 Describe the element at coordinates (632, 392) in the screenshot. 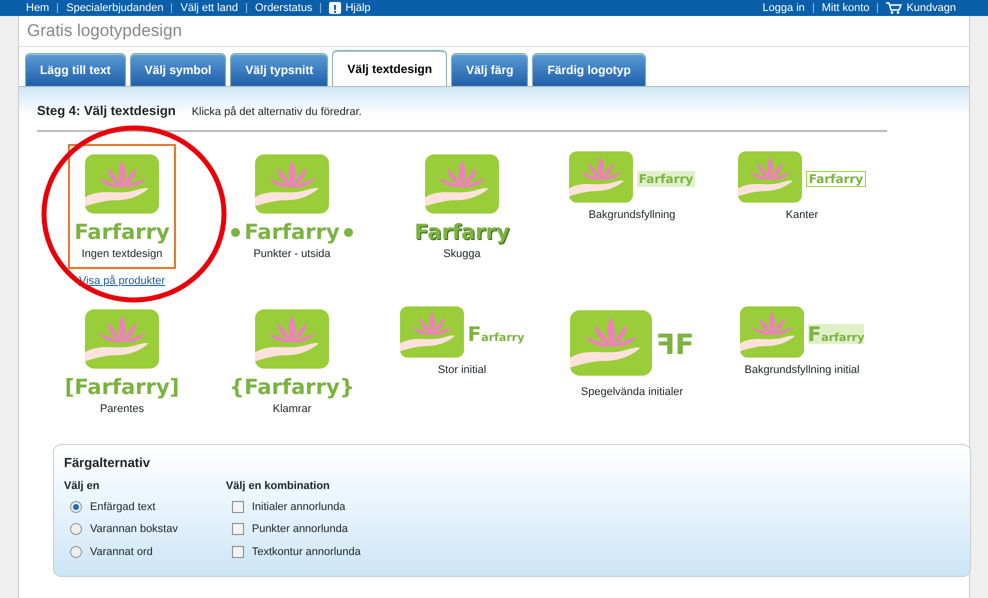

I see `design-label: Spegelvända initialer` at that location.